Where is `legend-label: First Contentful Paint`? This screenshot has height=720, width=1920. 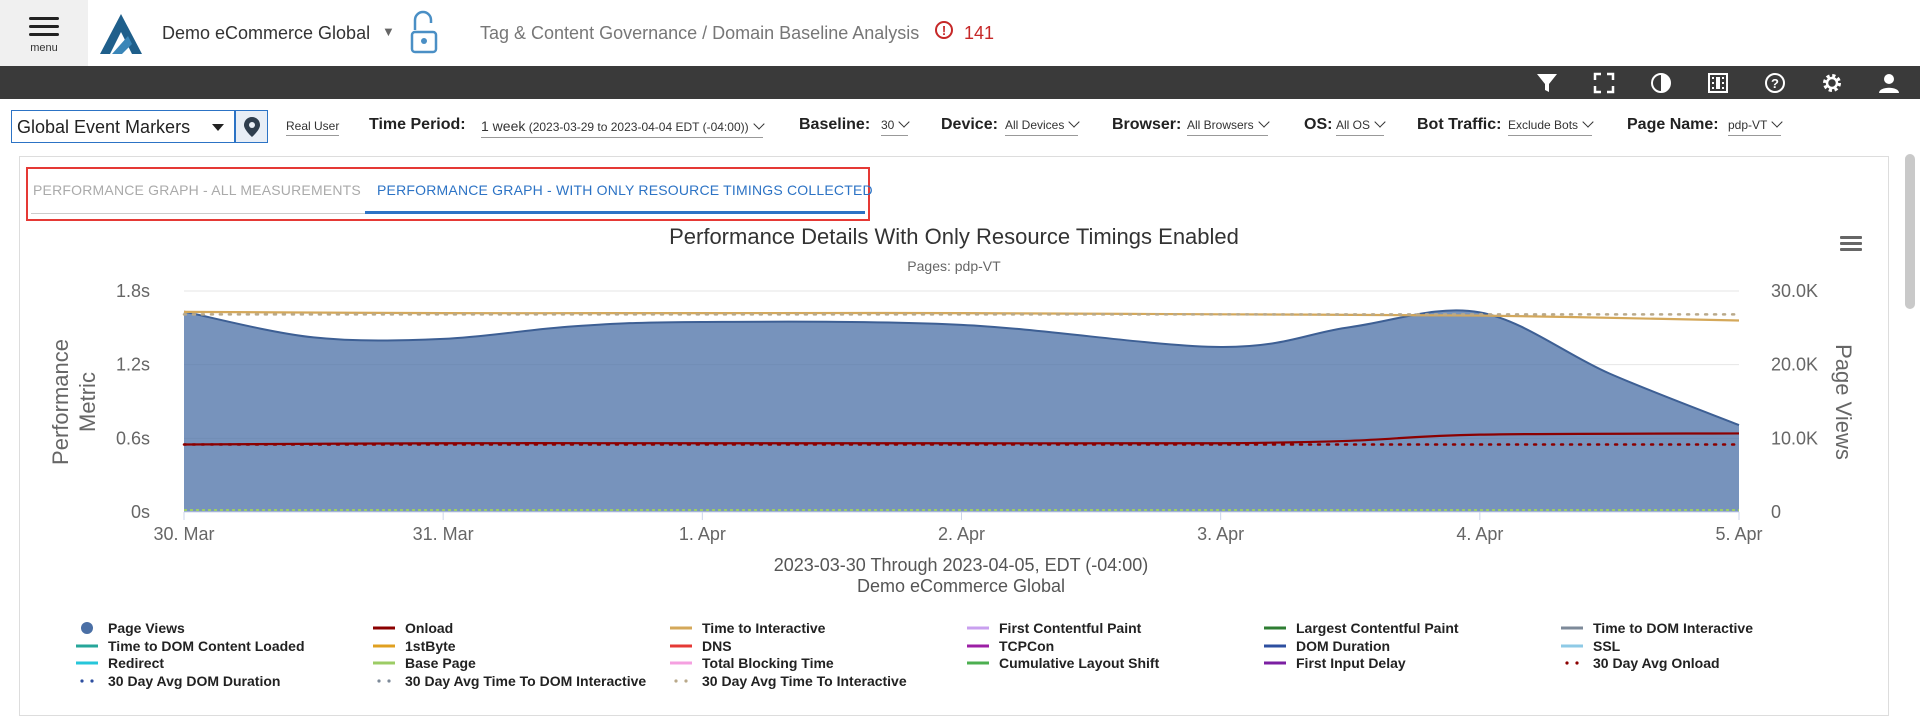 legend-label: First Contentful Paint is located at coordinates (1070, 628).